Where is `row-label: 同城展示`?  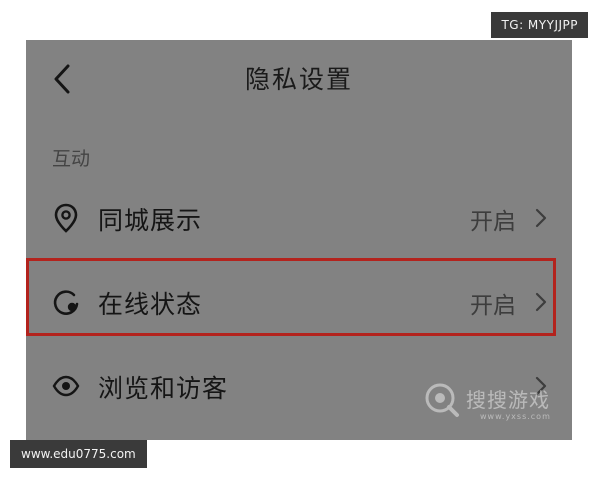
row-label: 同城展示 is located at coordinates (150, 220).